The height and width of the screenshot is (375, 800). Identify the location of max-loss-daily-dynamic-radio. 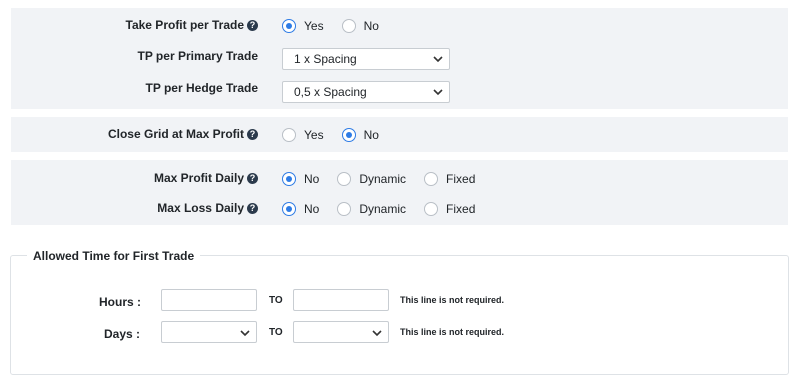
(344, 209).